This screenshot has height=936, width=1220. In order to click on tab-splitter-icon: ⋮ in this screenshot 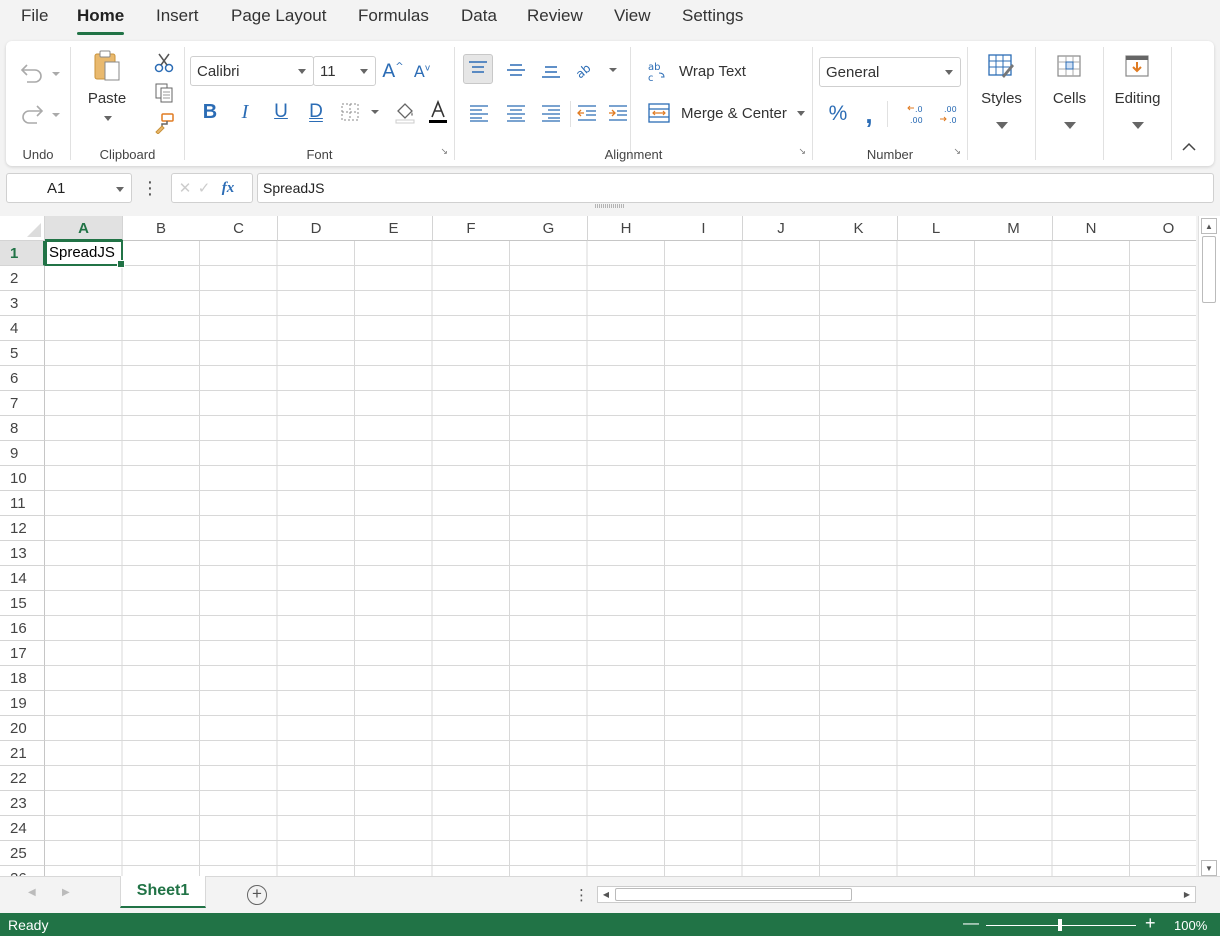, I will do `click(581, 895)`.